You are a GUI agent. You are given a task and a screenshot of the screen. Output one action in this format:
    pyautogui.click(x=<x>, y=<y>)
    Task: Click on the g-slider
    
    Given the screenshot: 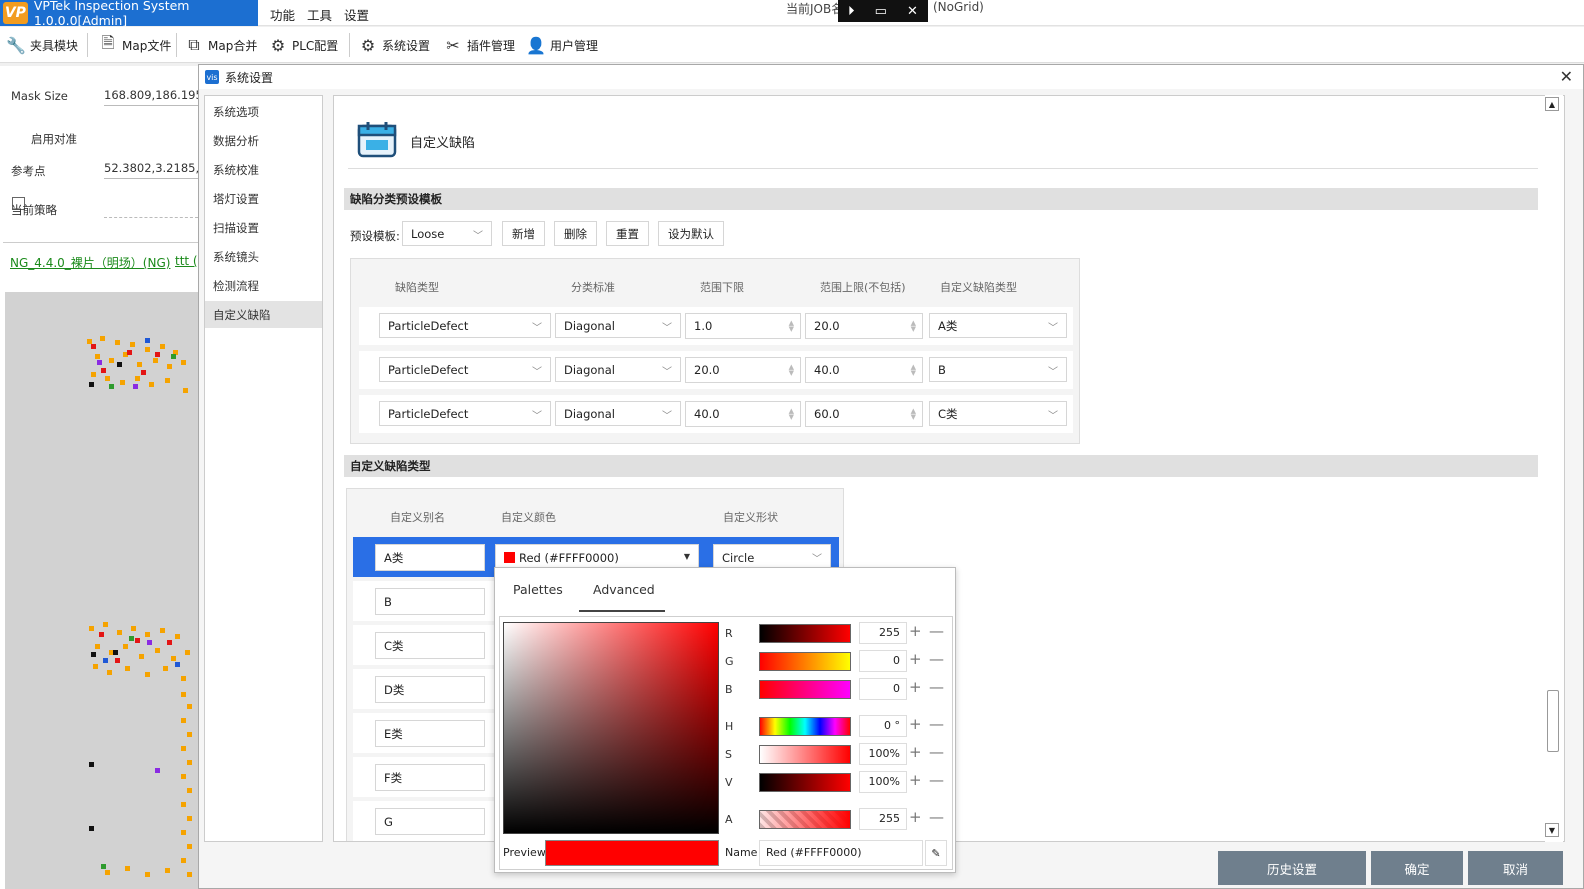 What is the action you would take?
    pyautogui.click(x=805, y=661)
    